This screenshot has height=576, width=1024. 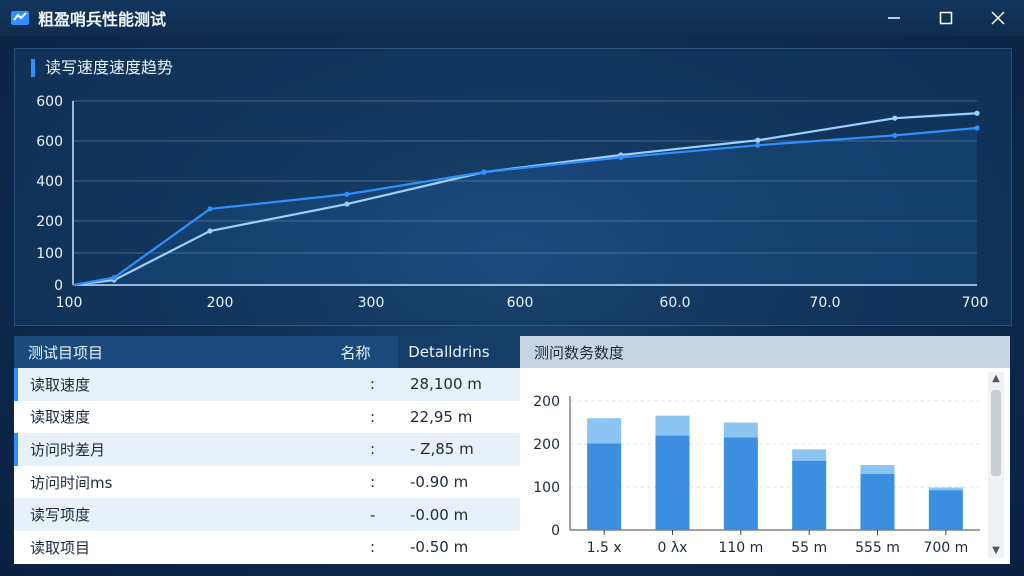 I want to click on maximize-icon, so click(x=946, y=18).